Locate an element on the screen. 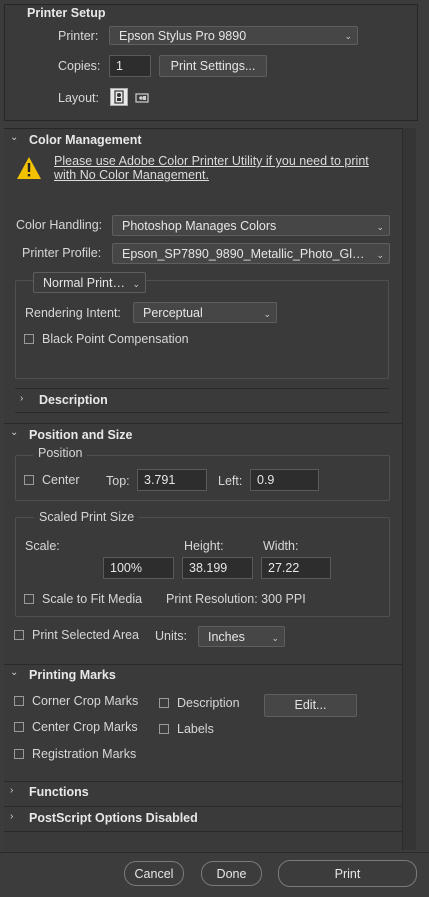 This screenshot has height=897, width=429. printing-mode-dropdown: Normal Printing ⌄ is located at coordinates (89, 282).